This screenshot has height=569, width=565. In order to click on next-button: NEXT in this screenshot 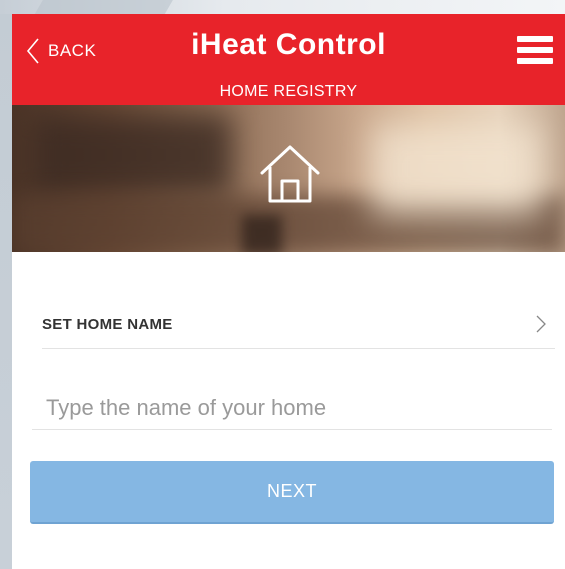, I will do `click(292, 492)`.